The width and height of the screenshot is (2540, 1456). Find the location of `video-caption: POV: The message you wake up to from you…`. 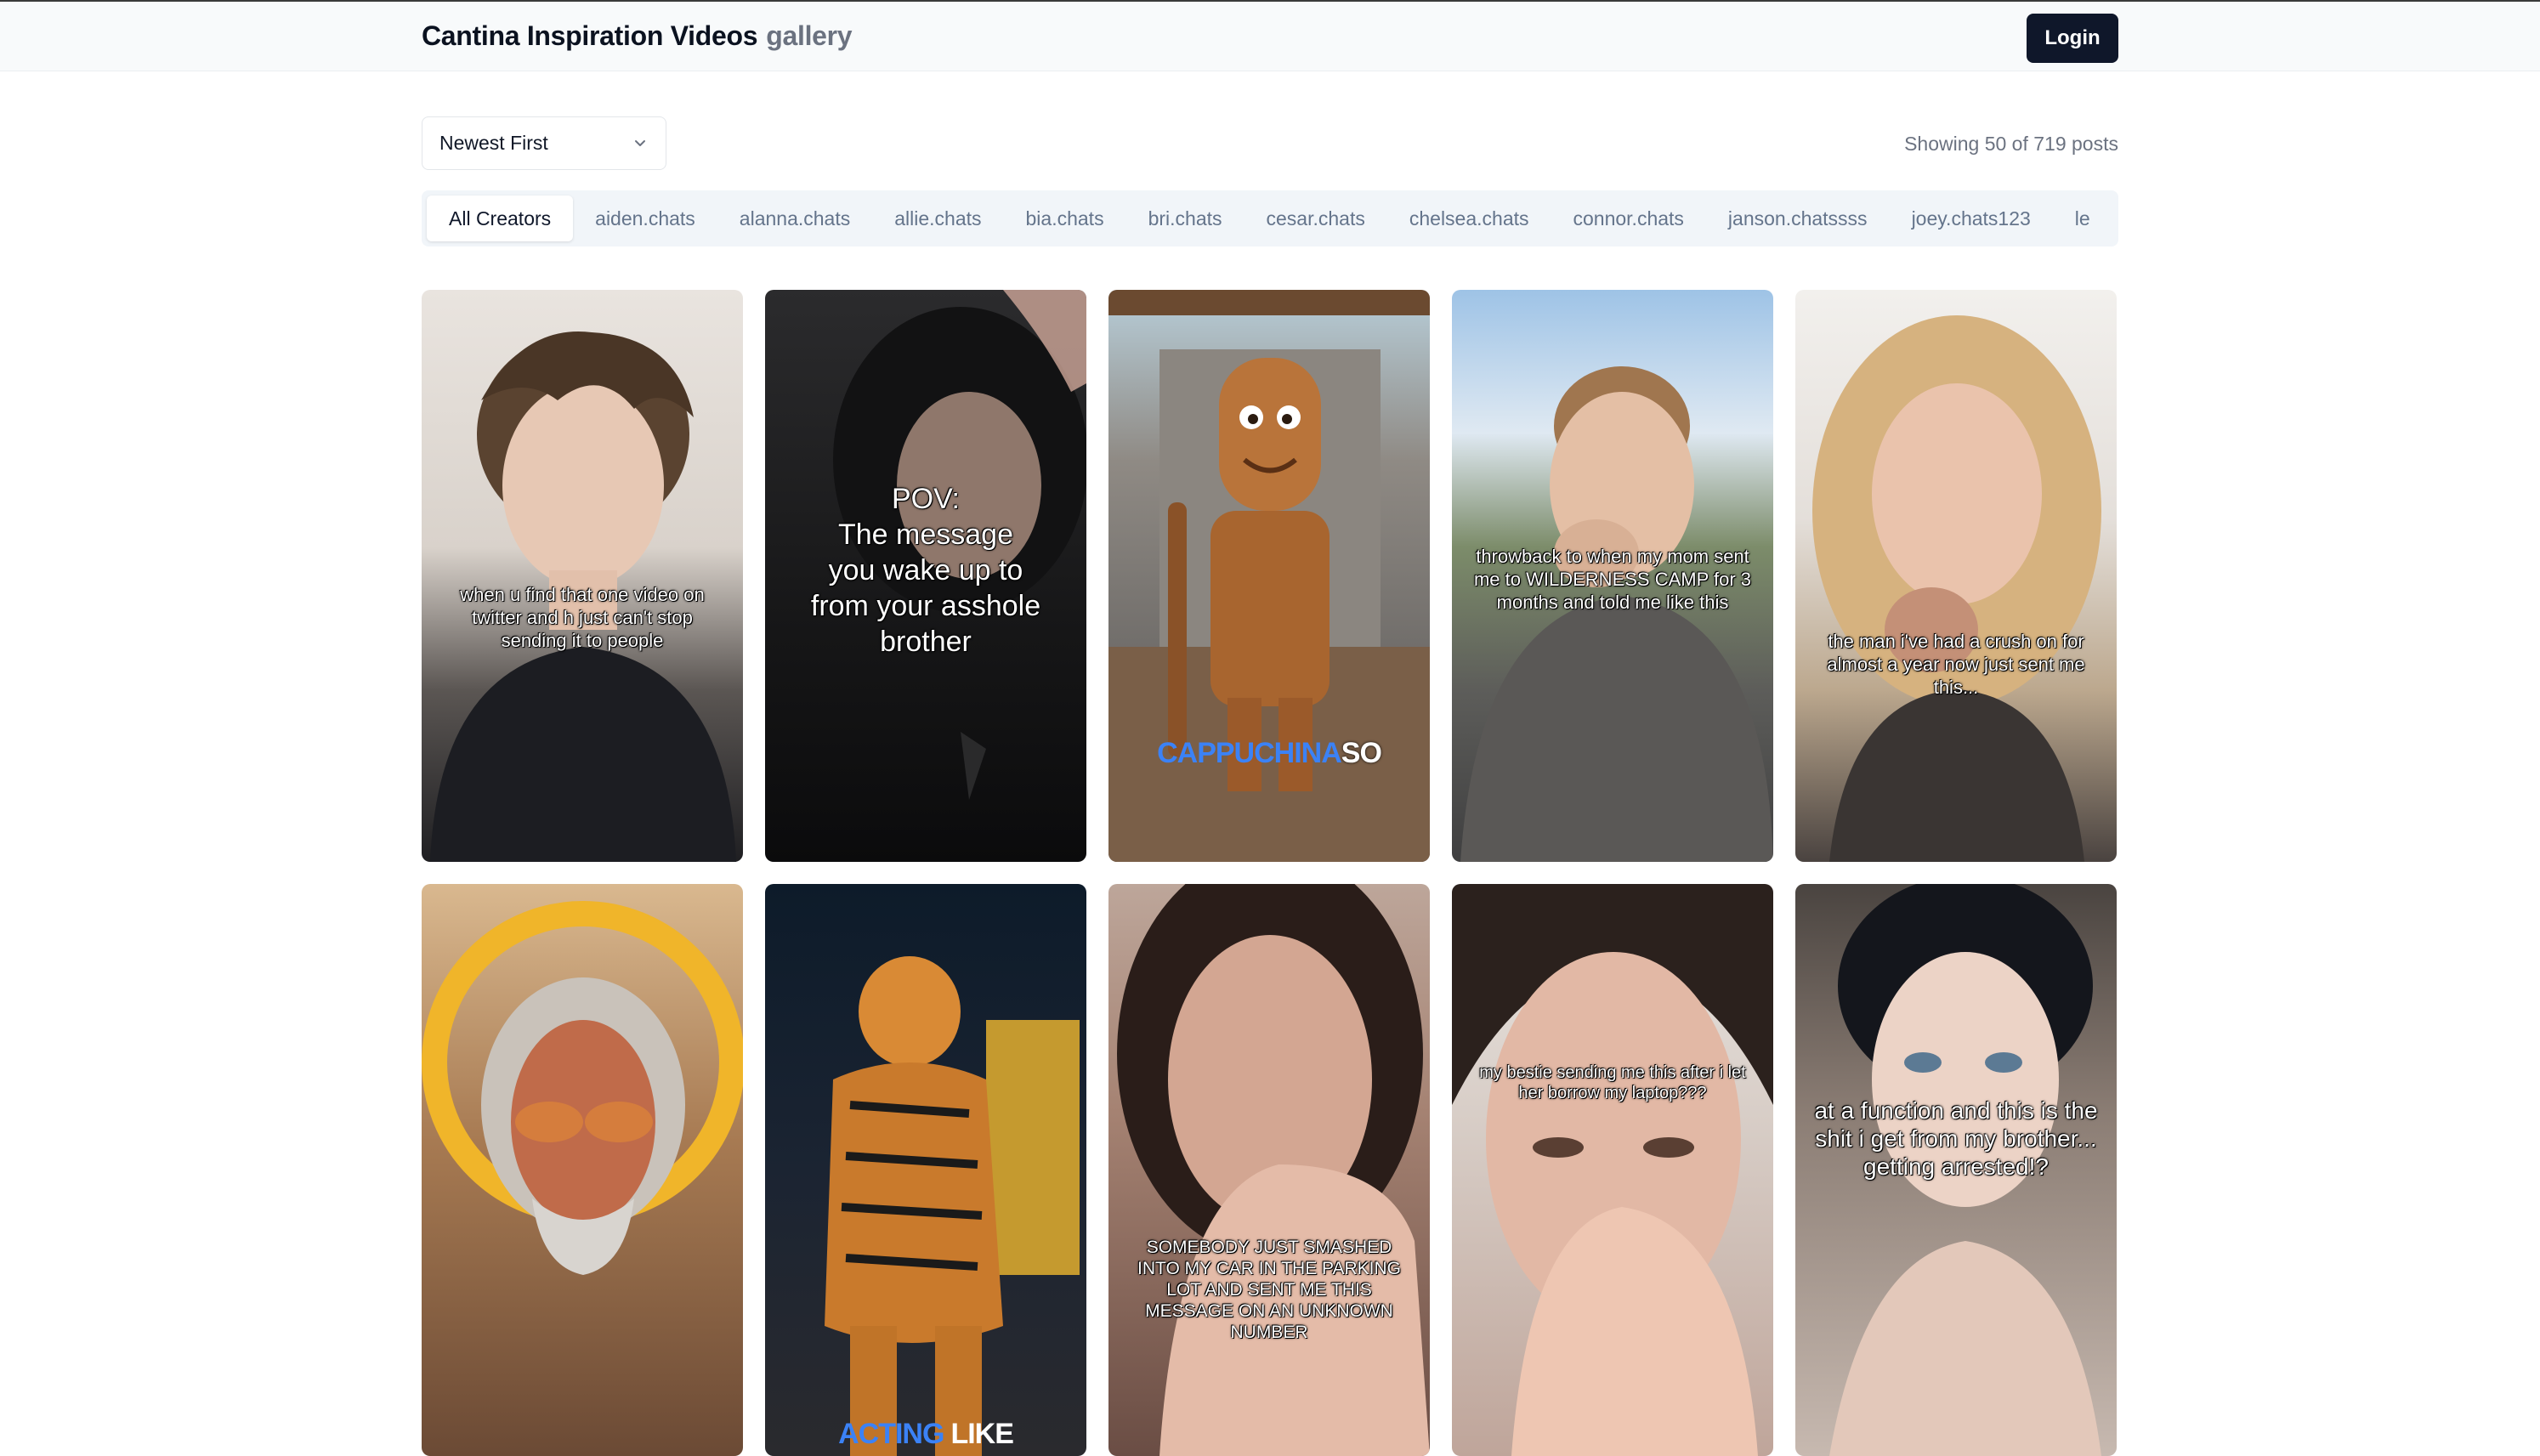

video-caption: POV: The message you wake up to from you… is located at coordinates (925, 570).